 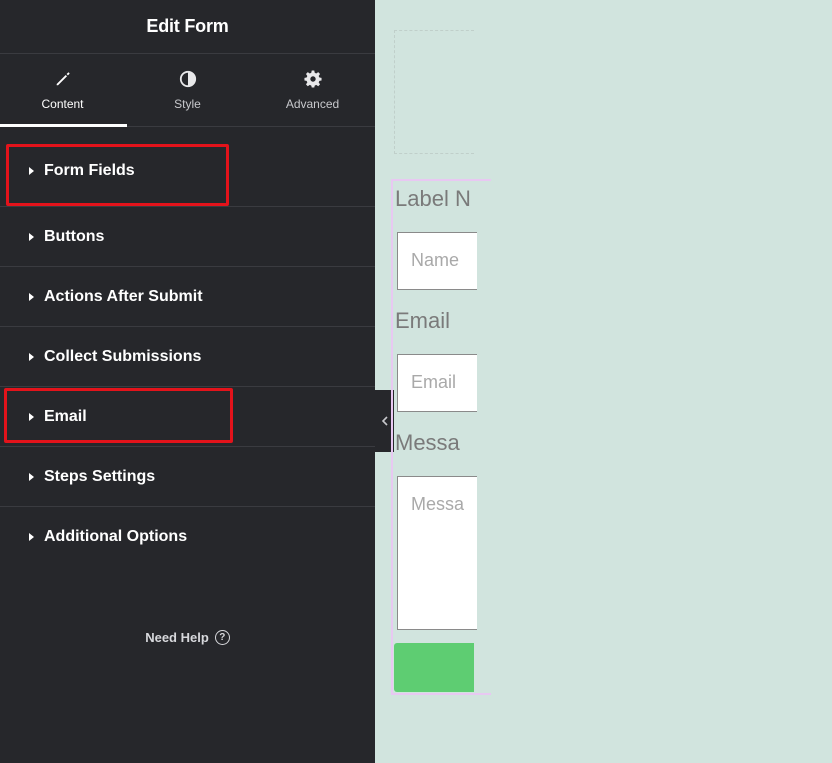 I want to click on email-input: Email, so click(x=437, y=383).